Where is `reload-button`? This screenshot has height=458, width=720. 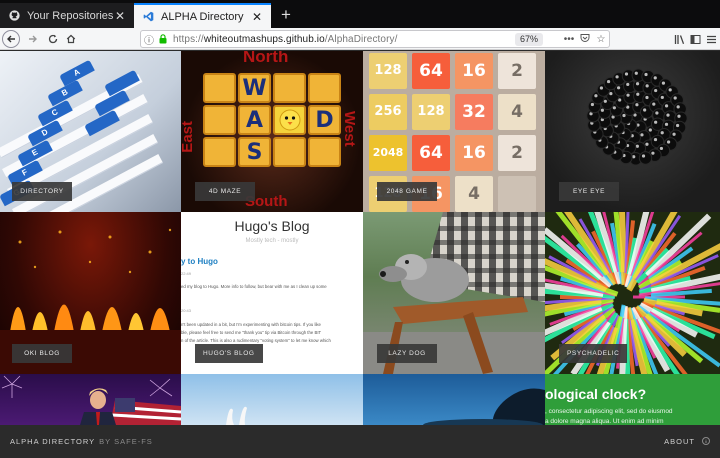 reload-button is located at coordinates (53, 39).